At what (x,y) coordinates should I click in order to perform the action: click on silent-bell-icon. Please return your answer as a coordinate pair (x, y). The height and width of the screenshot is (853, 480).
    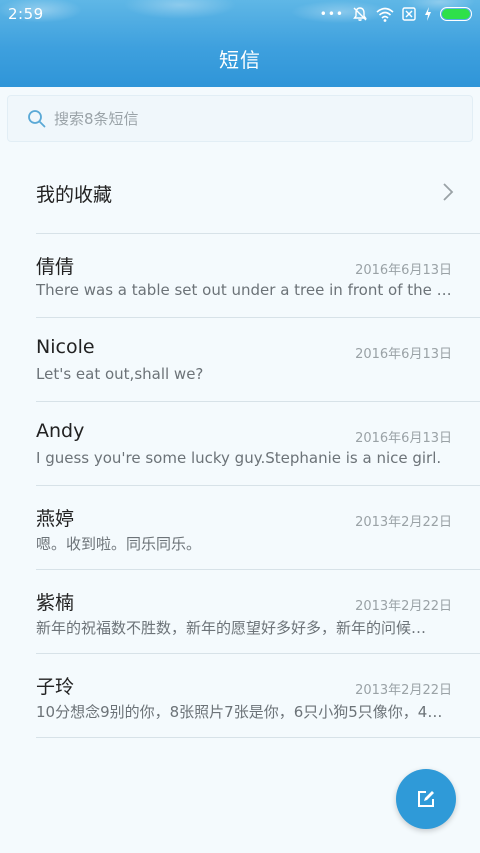
    Looking at the image, I should click on (360, 14).